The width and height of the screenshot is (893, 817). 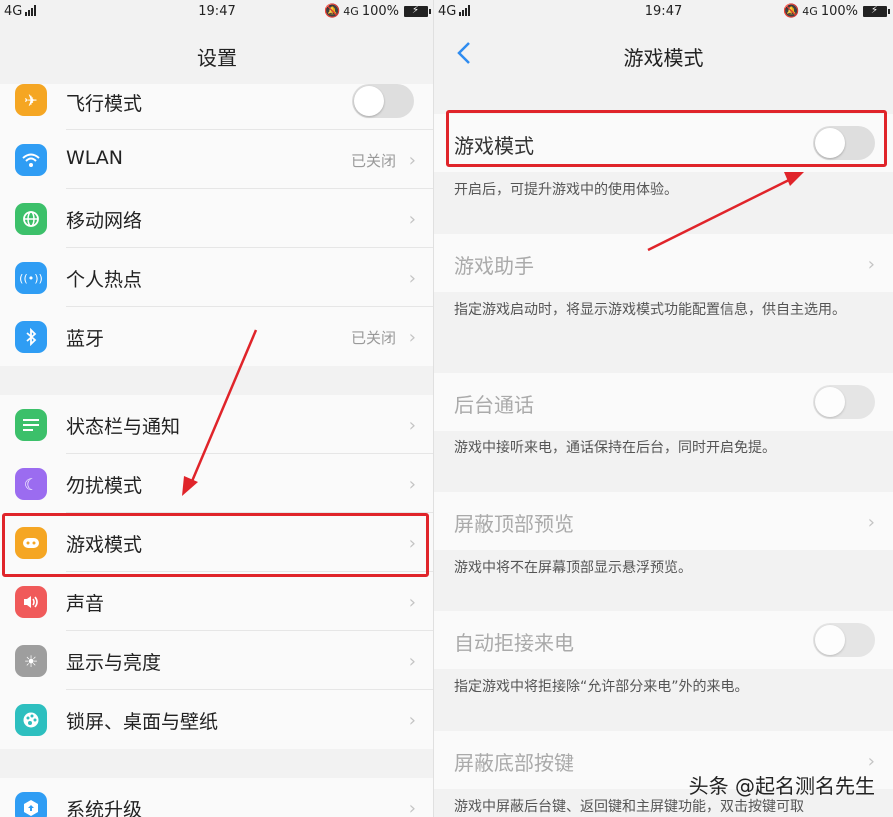 What do you see at coordinates (720, 214) in the screenshot?
I see `arrow-to-game-mode-toggle` at bounding box center [720, 214].